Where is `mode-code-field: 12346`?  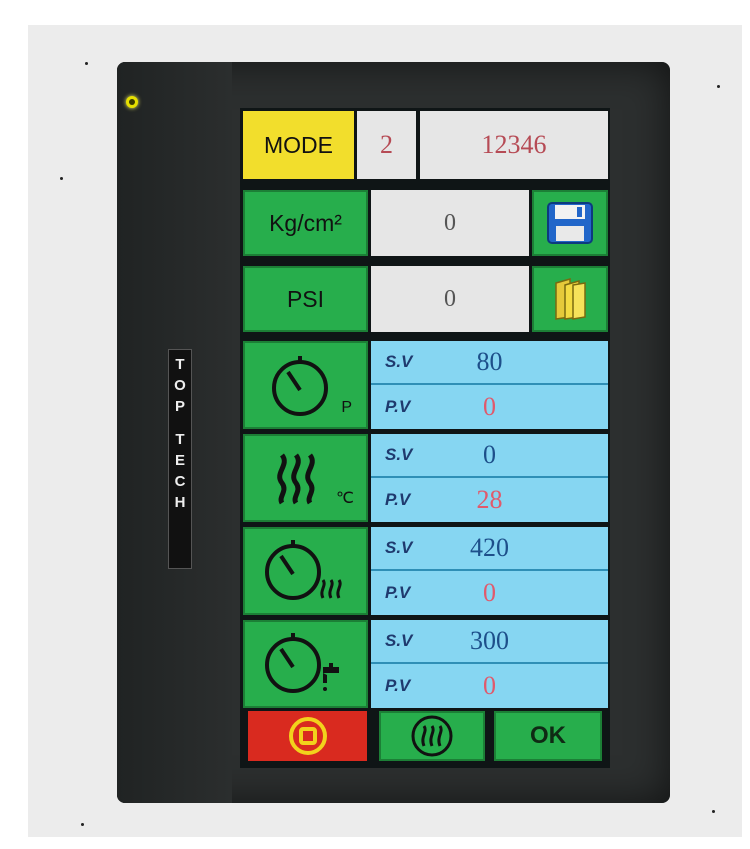
mode-code-field: 12346 is located at coordinates (514, 145).